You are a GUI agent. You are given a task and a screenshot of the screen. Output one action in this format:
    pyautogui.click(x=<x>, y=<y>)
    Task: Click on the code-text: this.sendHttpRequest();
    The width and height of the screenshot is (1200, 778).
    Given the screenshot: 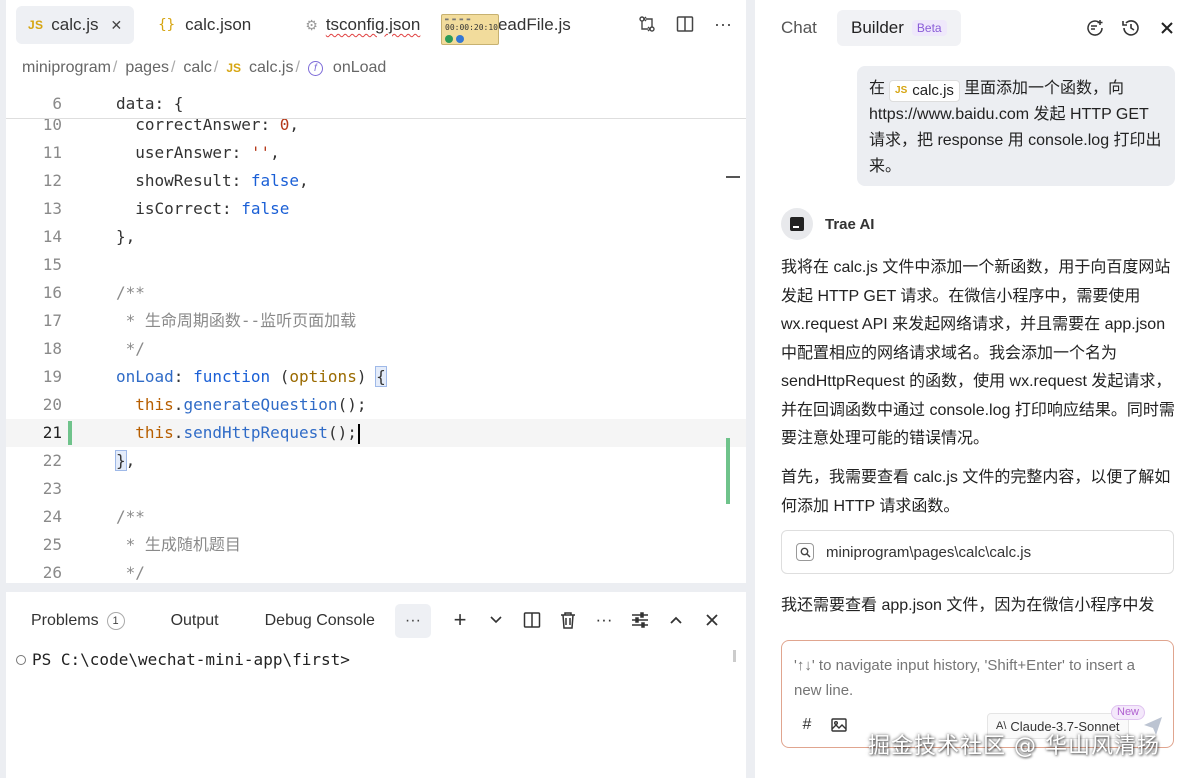 What is the action you would take?
    pyautogui.click(x=238, y=433)
    